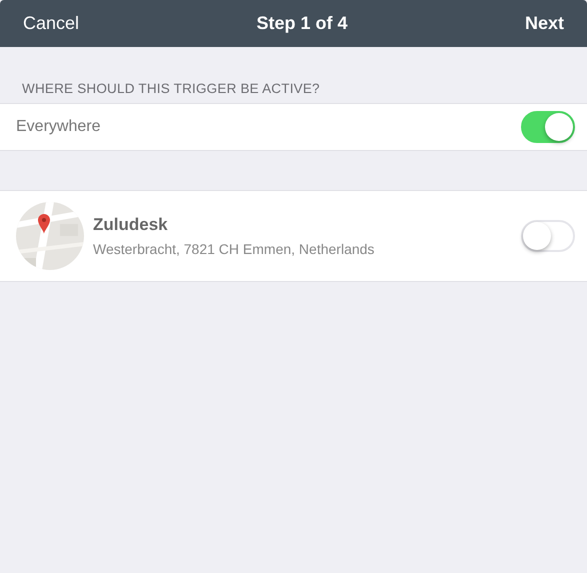 This screenshot has height=573, width=587. Describe the element at coordinates (544, 23) in the screenshot. I see `next-button: Next` at that location.